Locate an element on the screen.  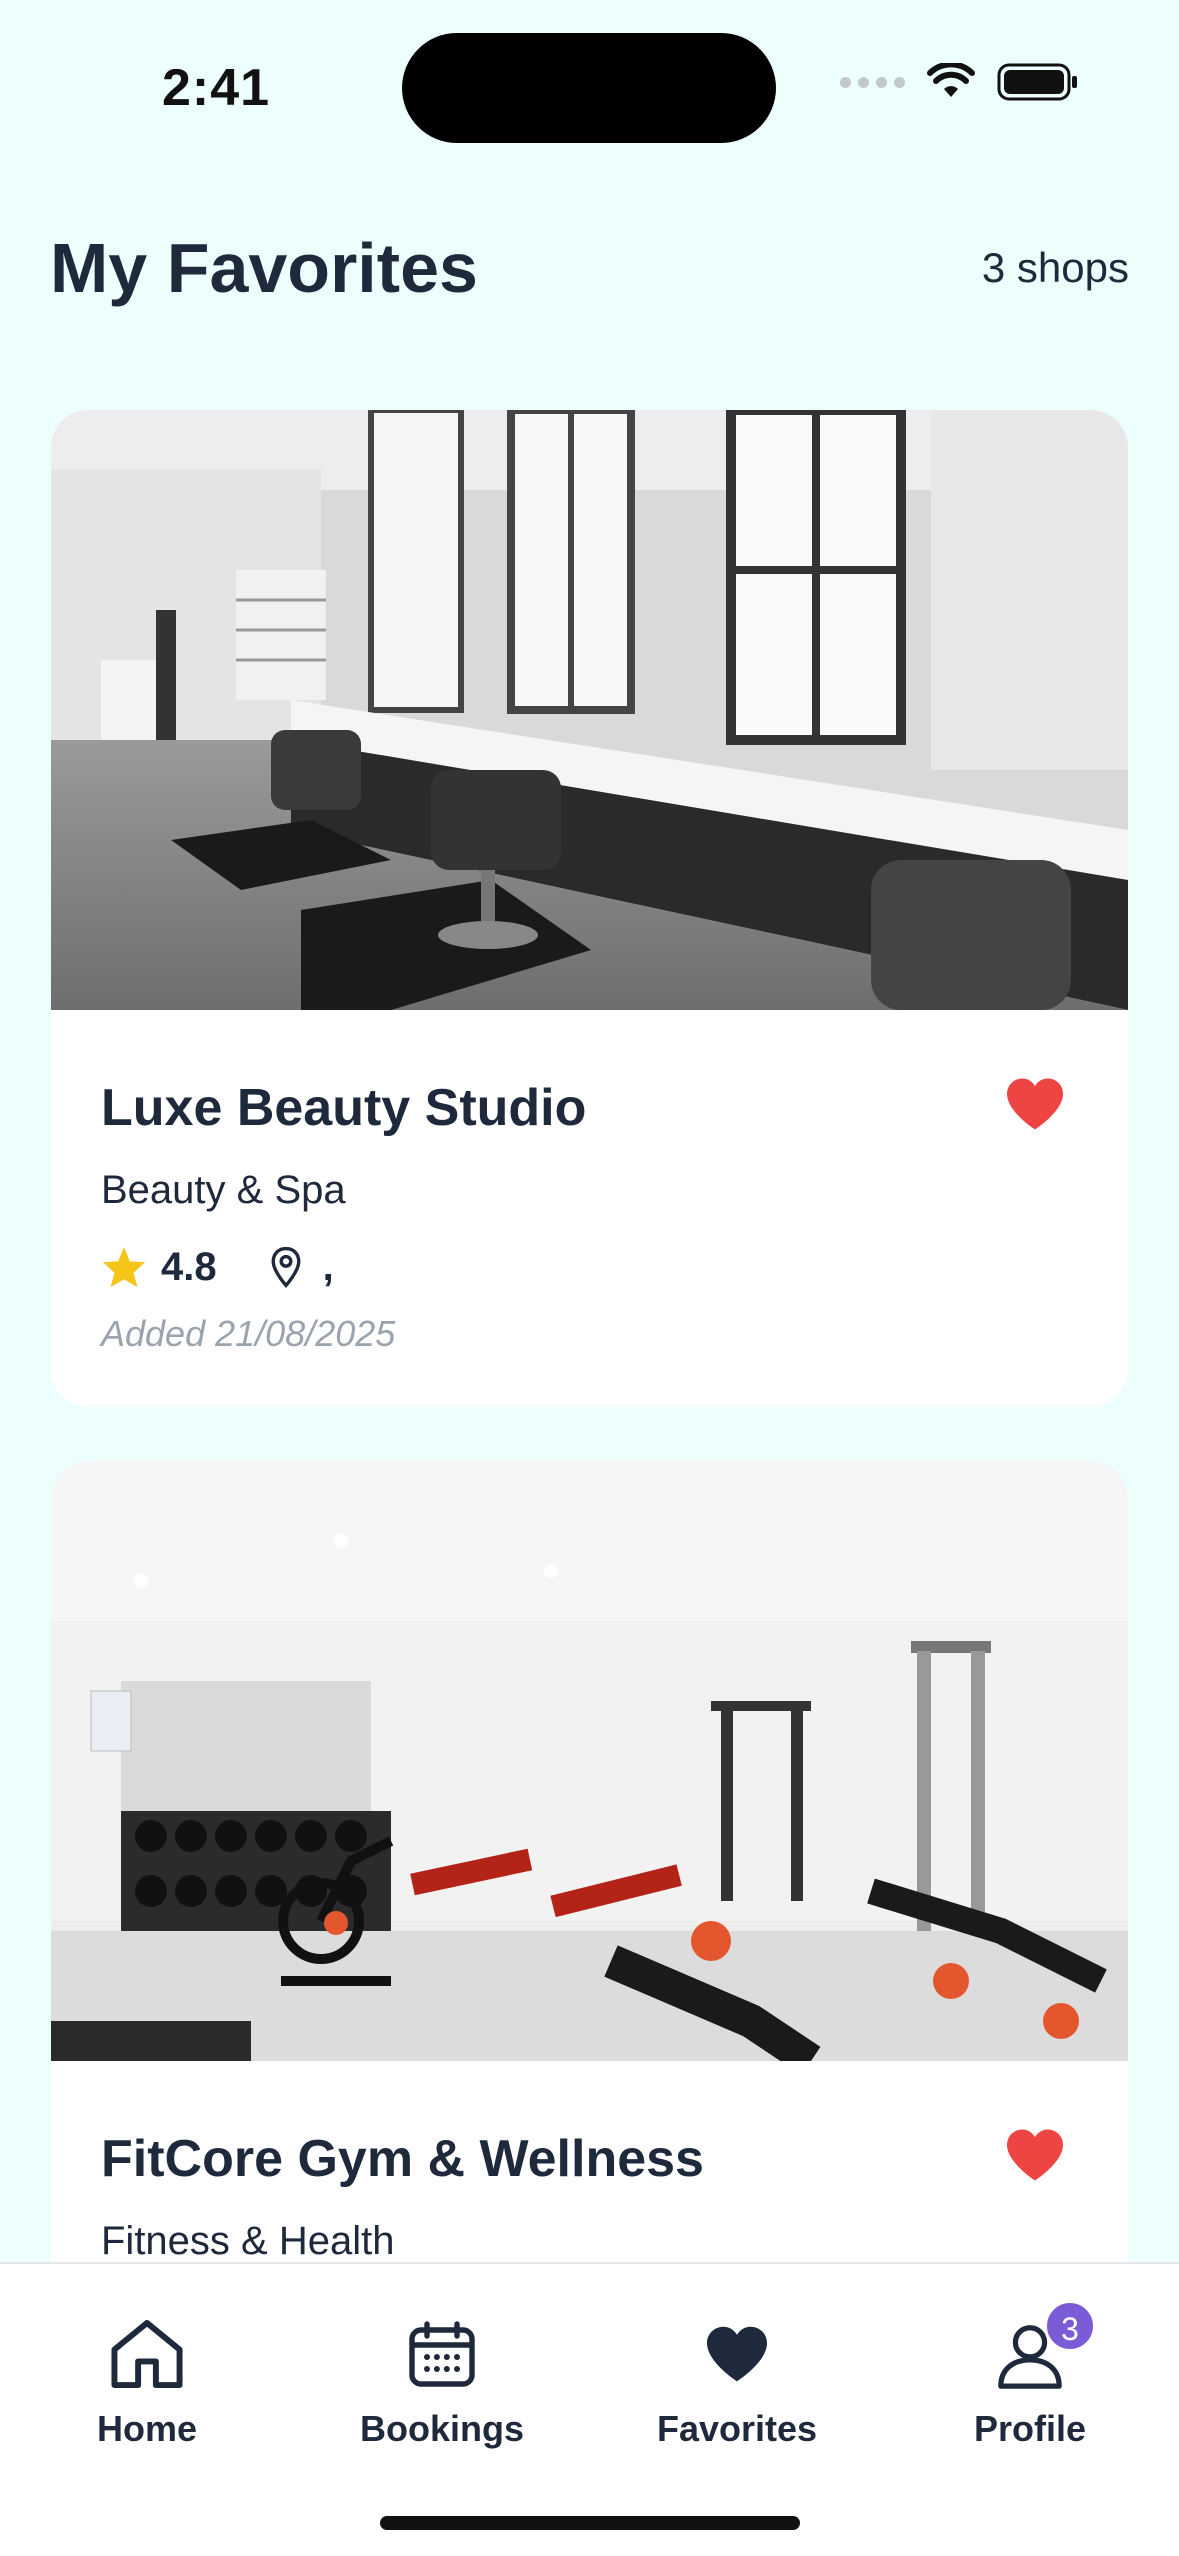
dynamic-island is located at coordinates (589, 88).